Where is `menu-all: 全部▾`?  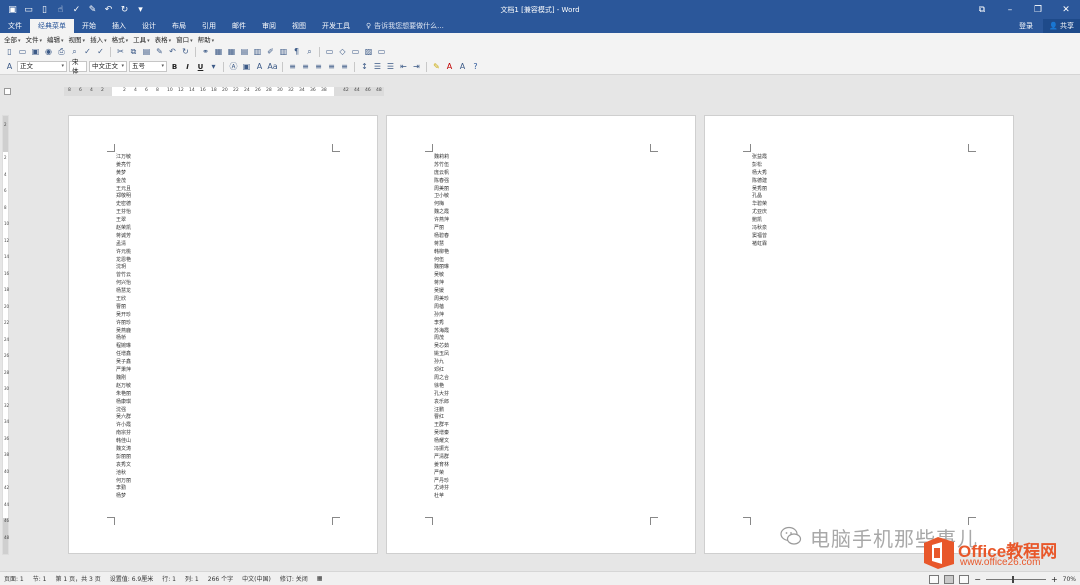
menu-all: 全部▾ is located at coordinates (15, 39).